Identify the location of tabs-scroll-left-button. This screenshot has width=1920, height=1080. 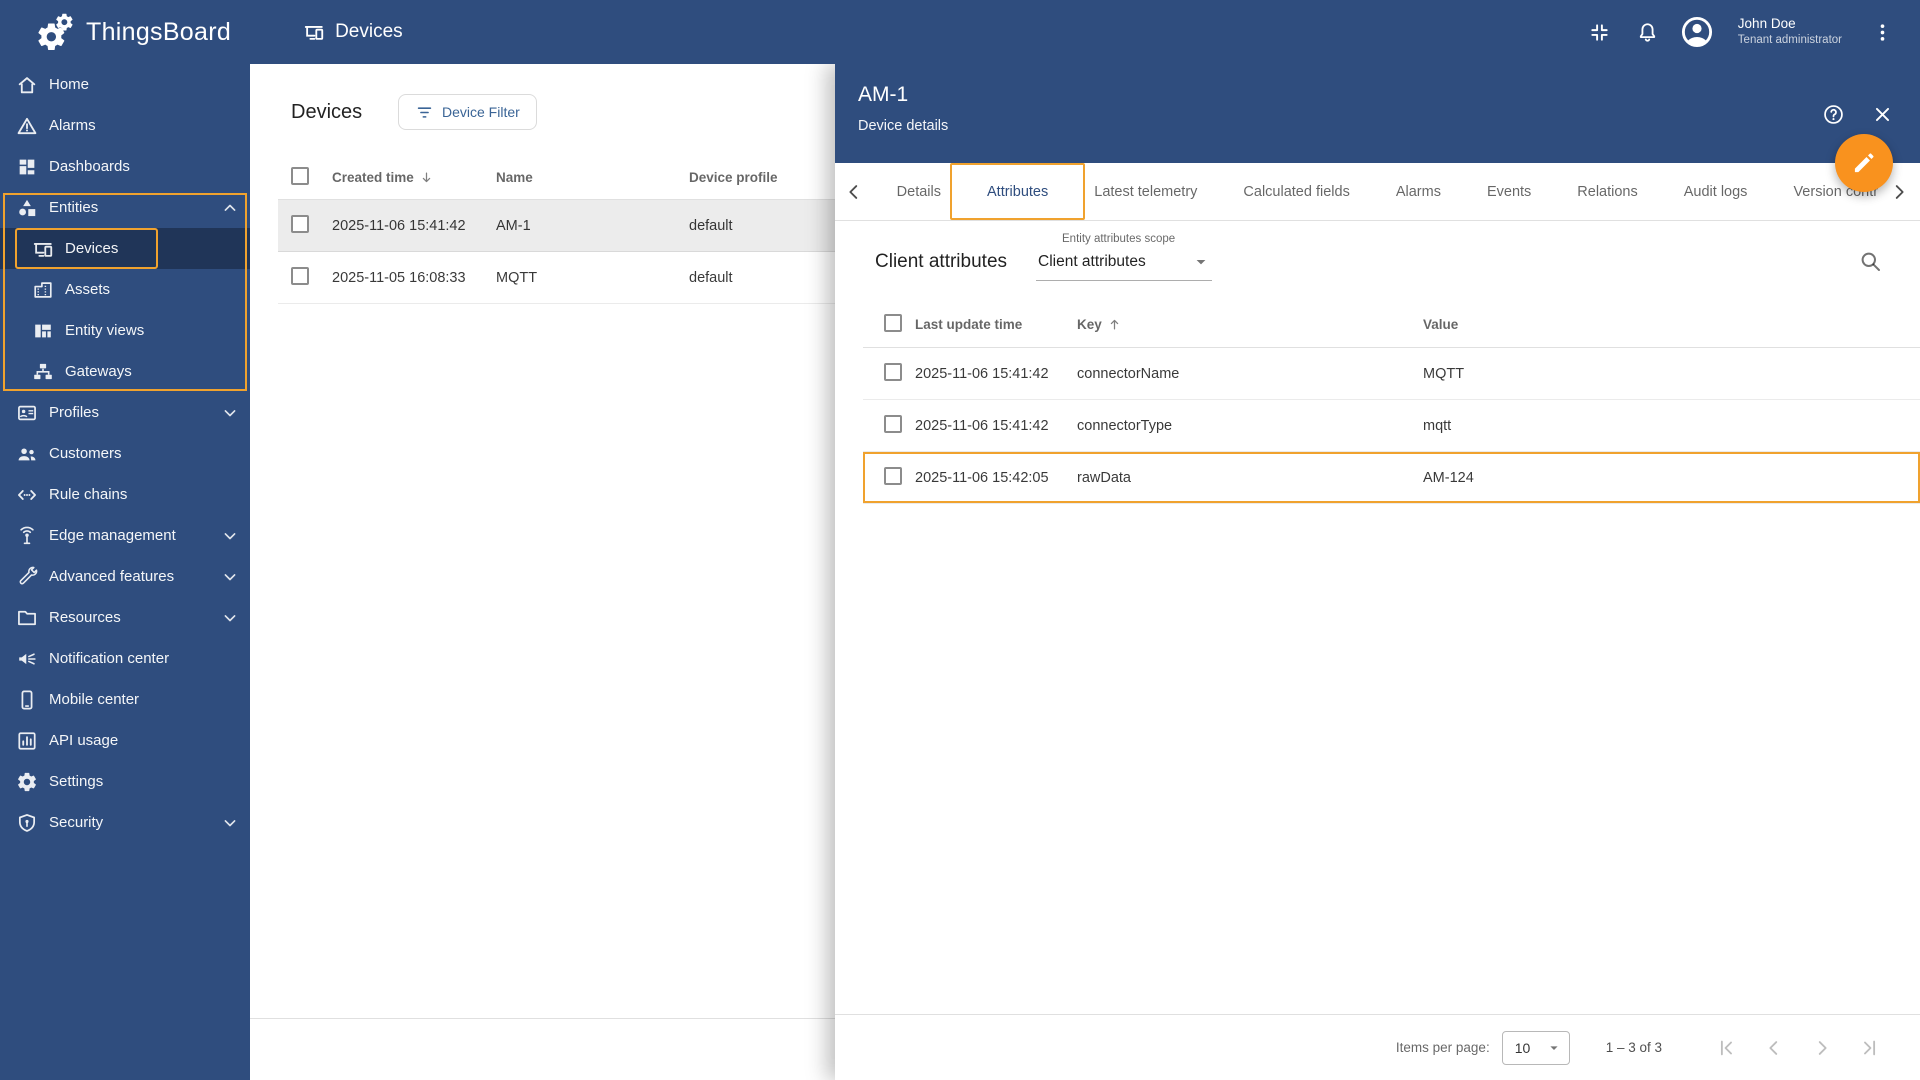
(854, 191).